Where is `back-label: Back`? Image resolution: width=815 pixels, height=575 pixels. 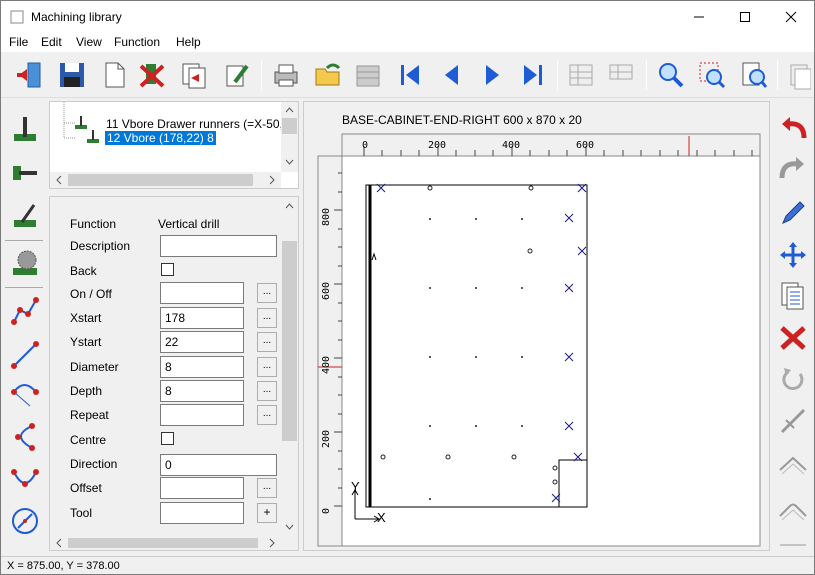
back-label: Back is located at coordinates (83, 271).